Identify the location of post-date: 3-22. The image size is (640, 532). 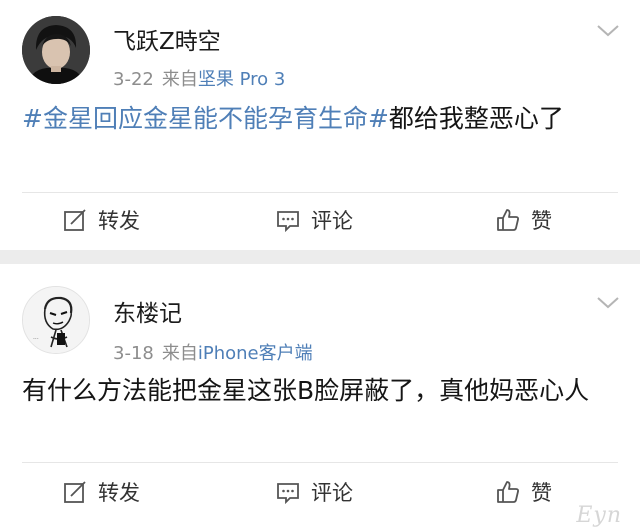
(133, 79).